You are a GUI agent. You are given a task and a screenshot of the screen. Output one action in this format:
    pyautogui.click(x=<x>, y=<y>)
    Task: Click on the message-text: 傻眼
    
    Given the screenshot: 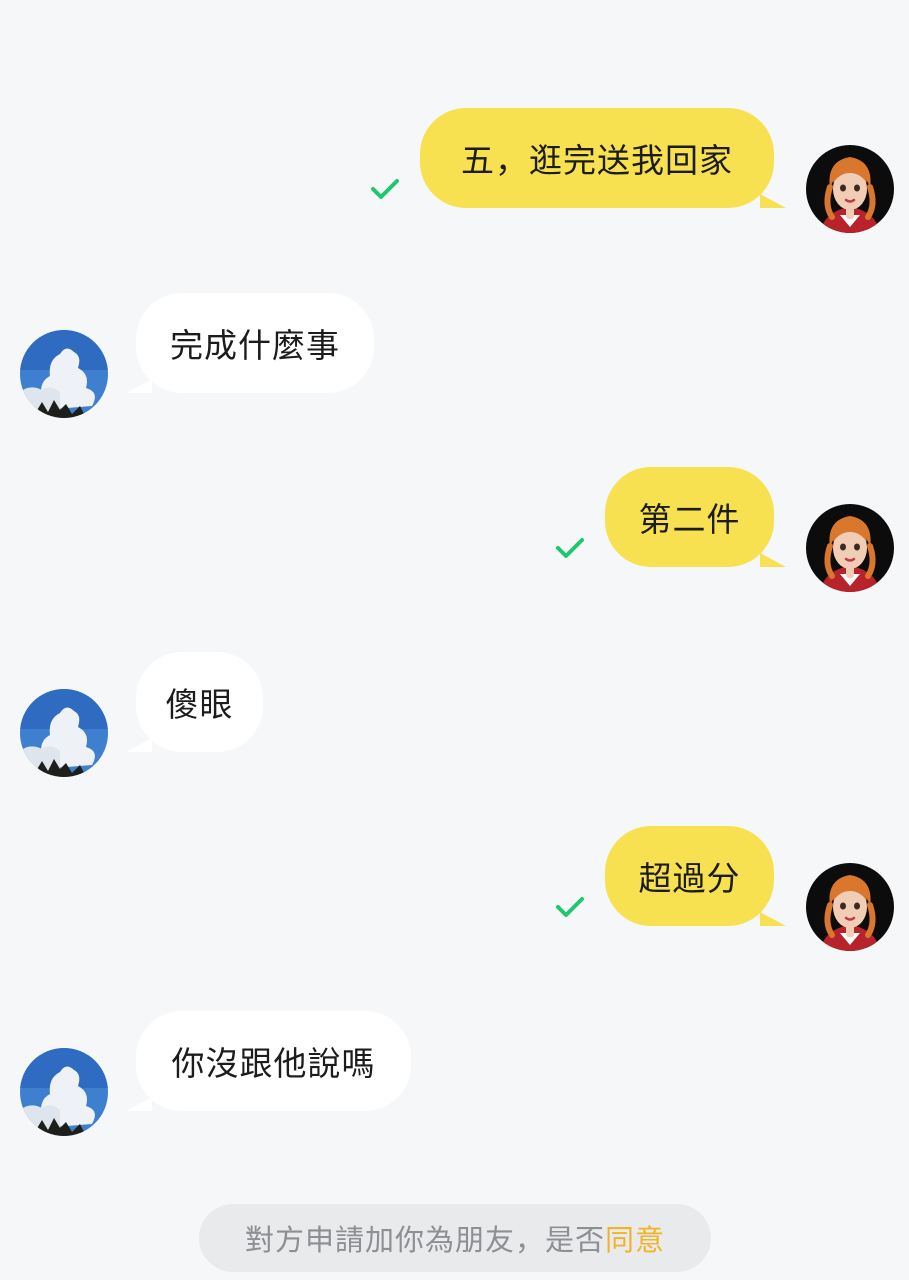 What is the action you would take?
    pyautogui.click(x=199, y=704)
    